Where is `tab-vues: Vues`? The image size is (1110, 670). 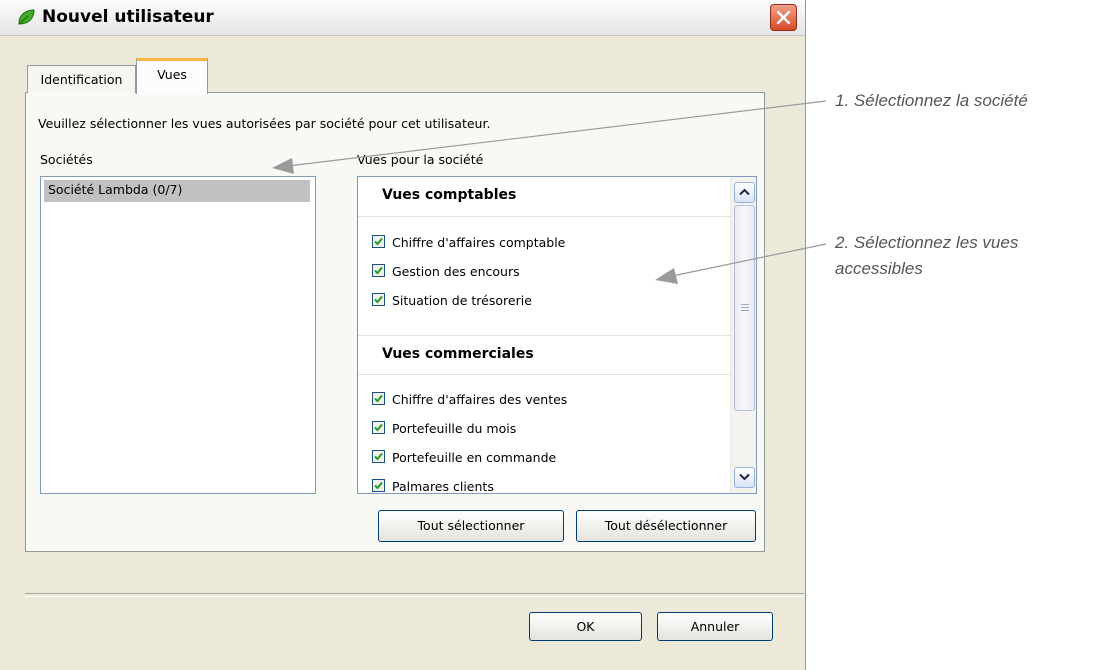
tab-vues: Vues is located at coordinates (172, 76).